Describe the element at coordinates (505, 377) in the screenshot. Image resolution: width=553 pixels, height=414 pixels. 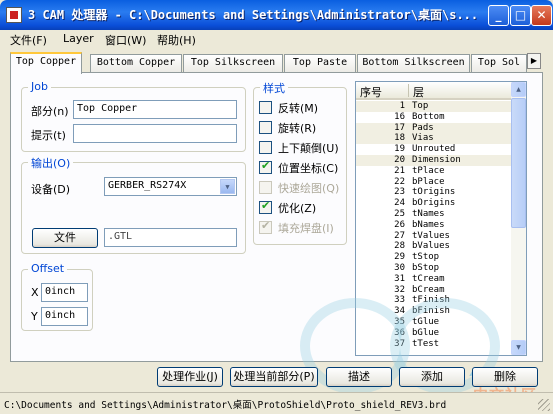
I see `delete-button: 删除` at that location.